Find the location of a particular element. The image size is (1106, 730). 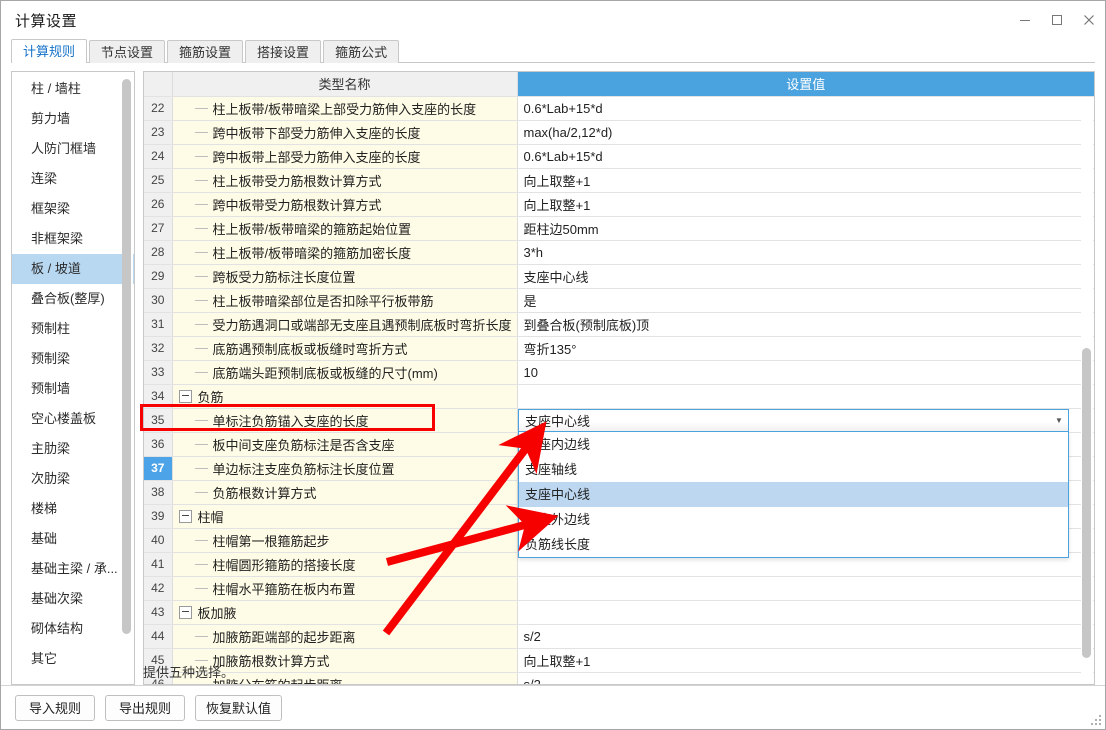

sidebar-item-7: 叠合板(整厚) is located at coordinates (73, 299).